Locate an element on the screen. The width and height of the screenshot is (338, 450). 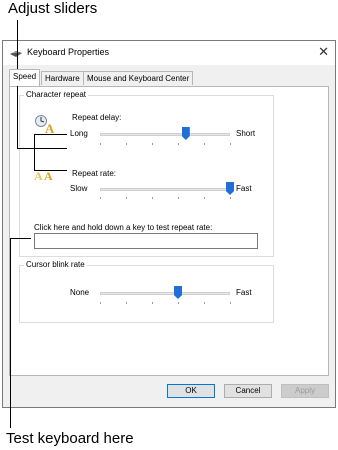
cursor-blink-label: Cursor blink rate is located at coordinates (55, 264).